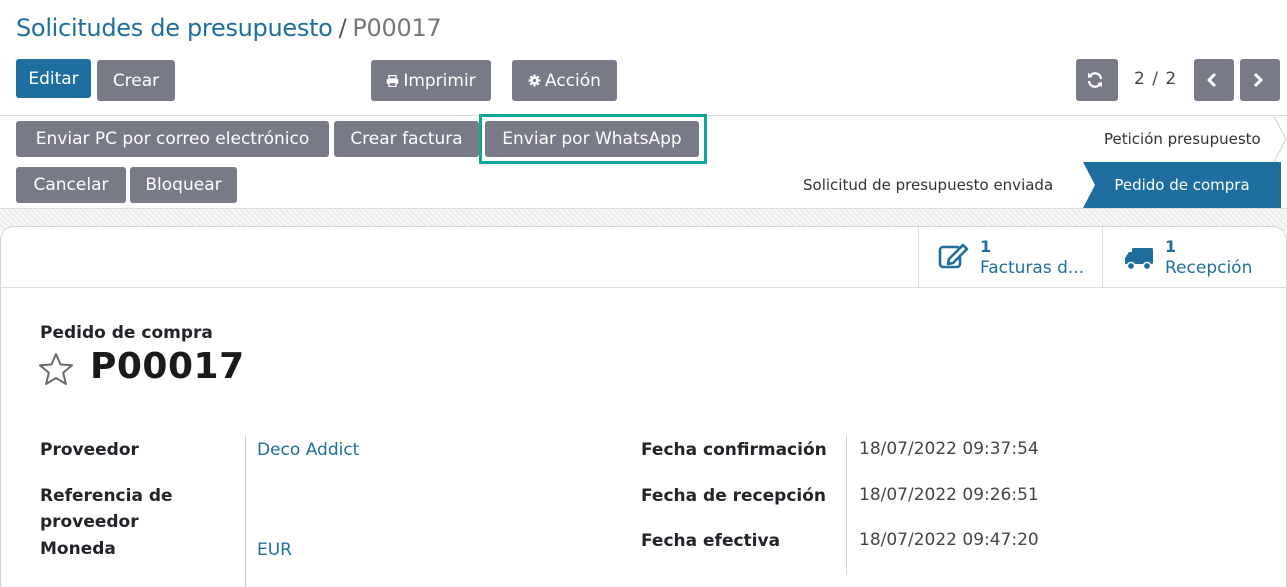 This screenshot has width=1287, height=587. What do you see at coordinates (846, 505) in the screenshot?
I see `right-group-divider` at bounding box center [846, 505].